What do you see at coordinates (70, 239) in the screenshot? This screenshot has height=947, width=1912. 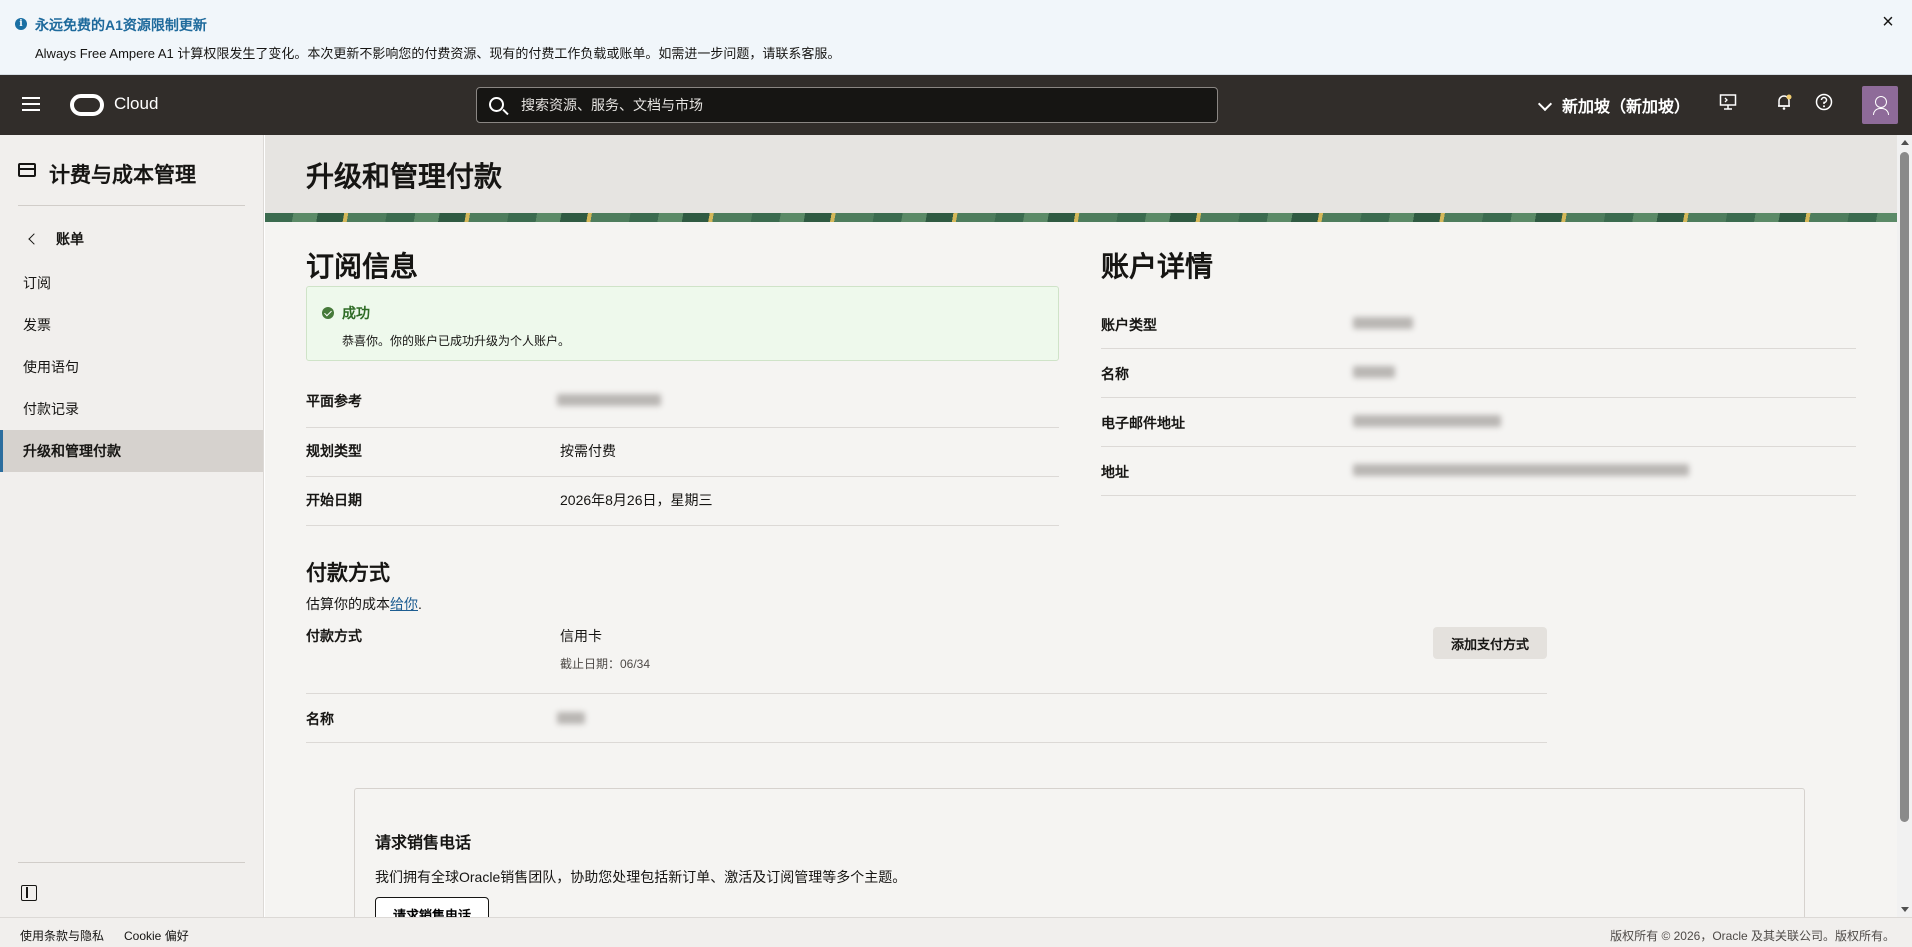 I see `back-label: 账单` at bounding box center [70, 239].